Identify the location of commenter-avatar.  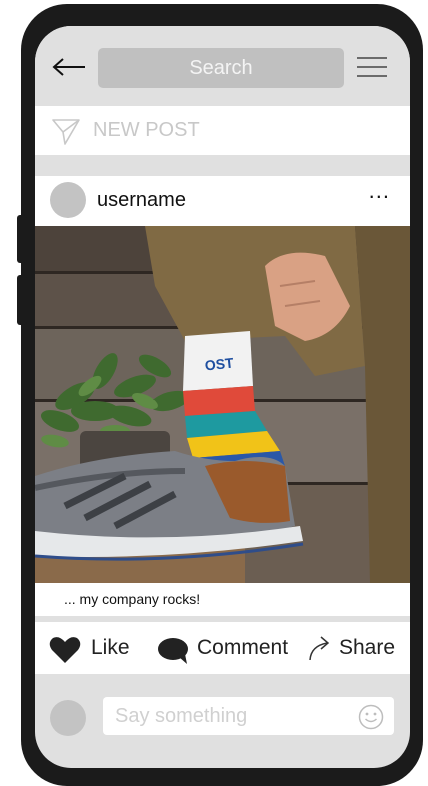
(68, 718).